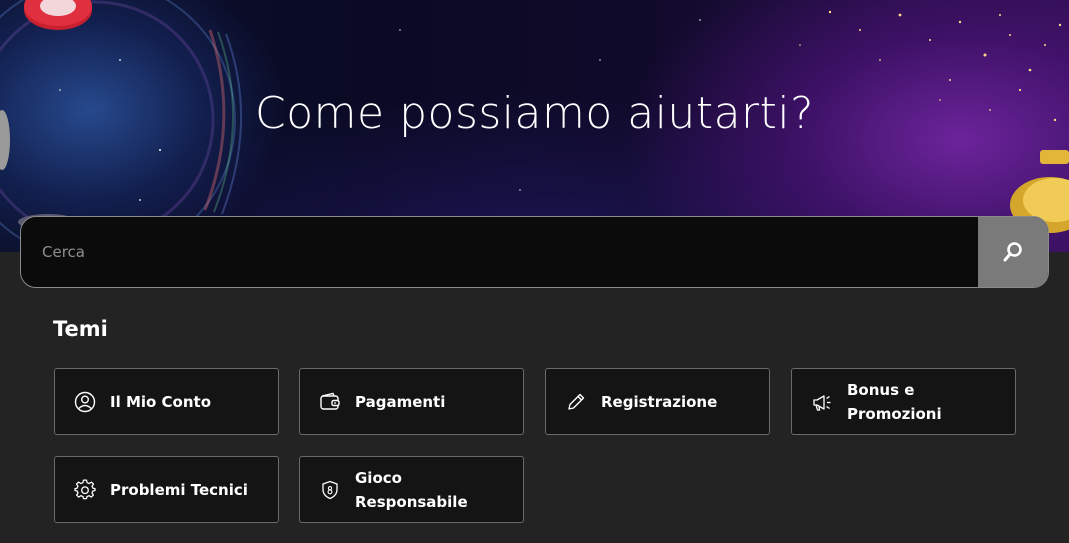 The height and width of the screenshot is (543, 1069). What do you see at coordinates (85, 402) in the screenshot?
I see `user-circle-icon` at bounding box center [85, 402].